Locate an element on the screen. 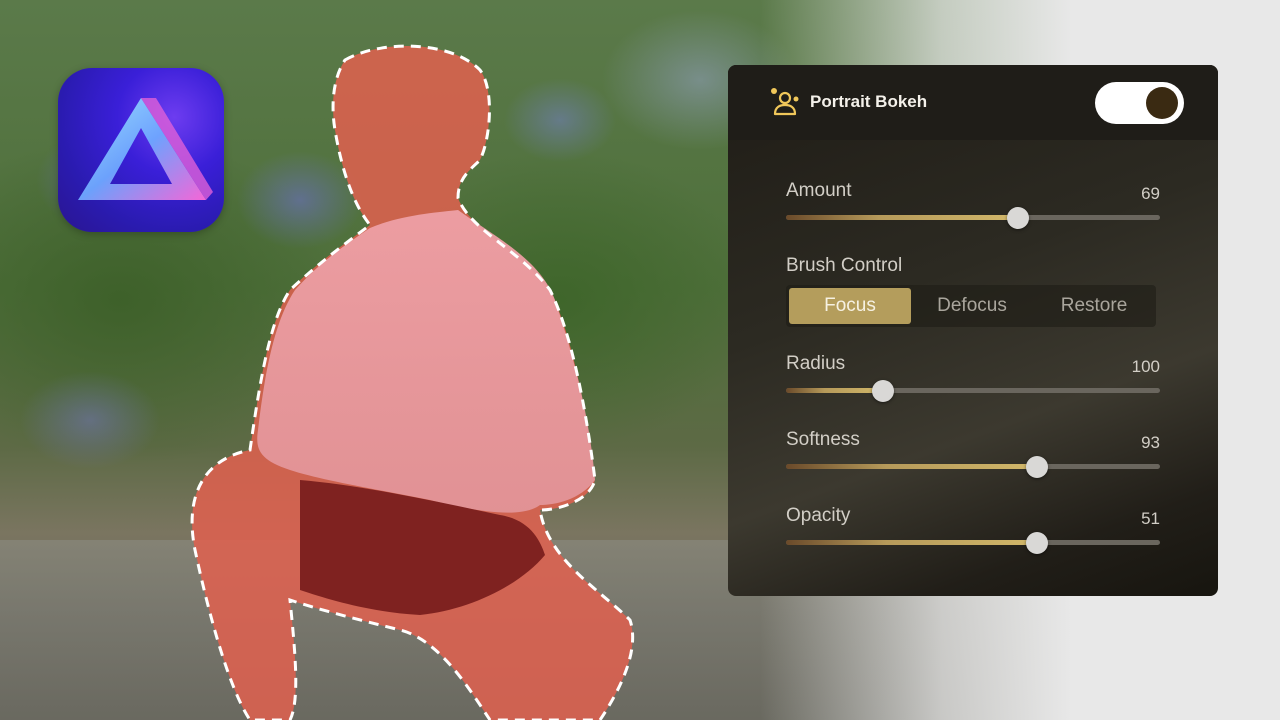 This screenshot has width=1280, height=720. app-icon is located at coordinates (141, 150).